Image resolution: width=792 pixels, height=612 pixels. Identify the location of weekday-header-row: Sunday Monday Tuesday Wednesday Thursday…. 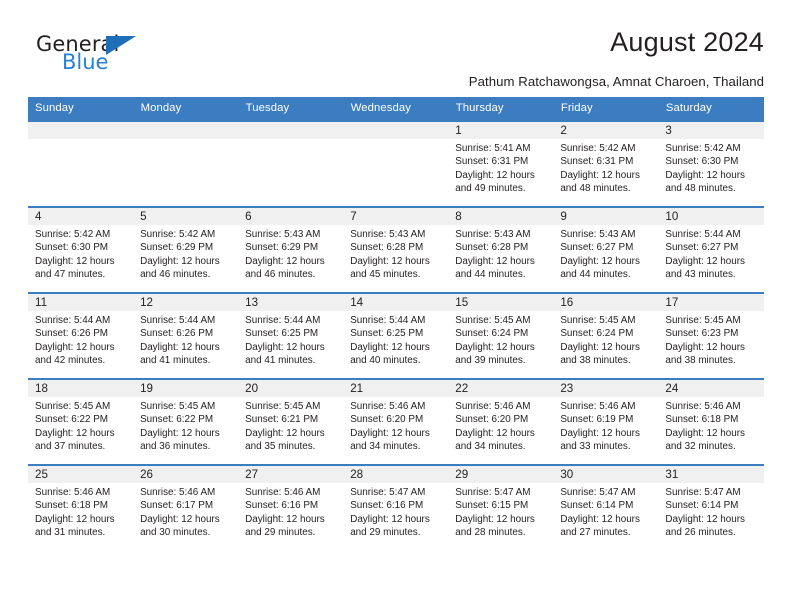
(396, 109).